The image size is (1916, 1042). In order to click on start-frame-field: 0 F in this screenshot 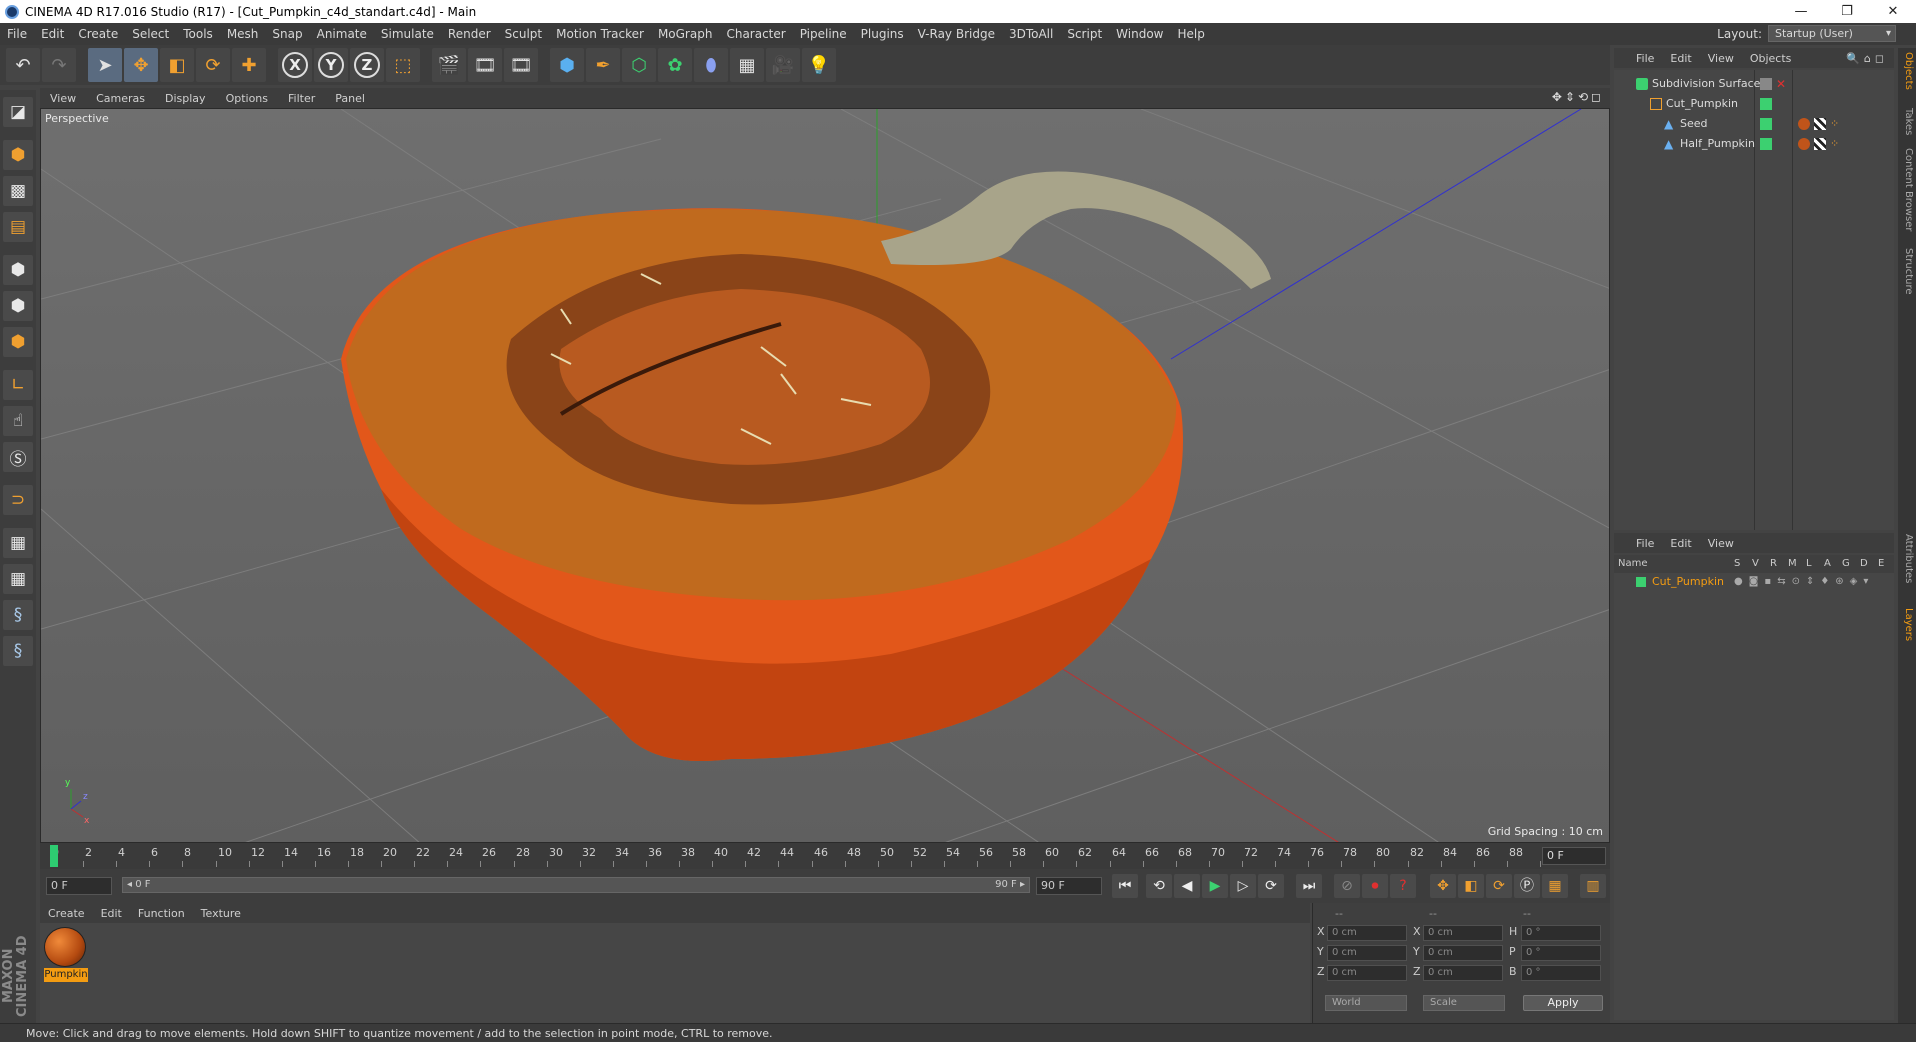, I will do `click(79, 886)`.